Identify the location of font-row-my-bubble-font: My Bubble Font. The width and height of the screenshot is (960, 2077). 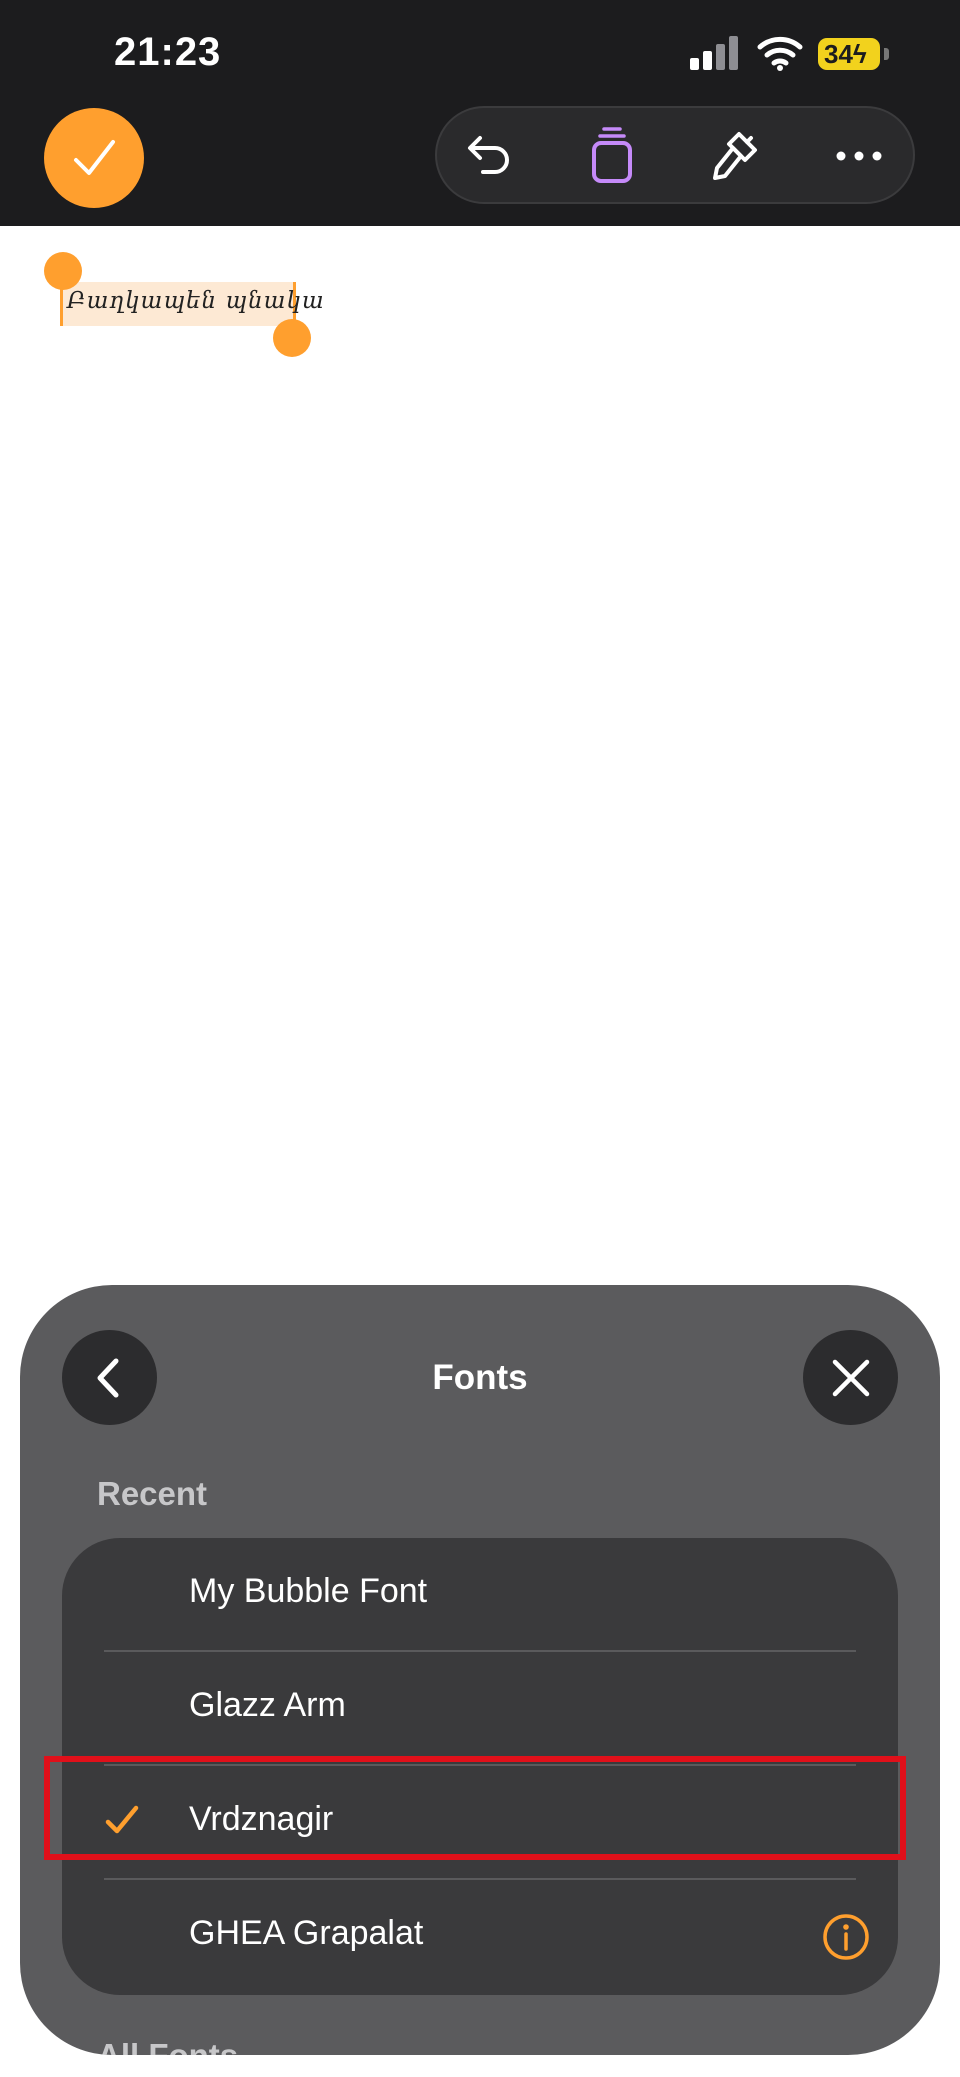
(480, 1595).